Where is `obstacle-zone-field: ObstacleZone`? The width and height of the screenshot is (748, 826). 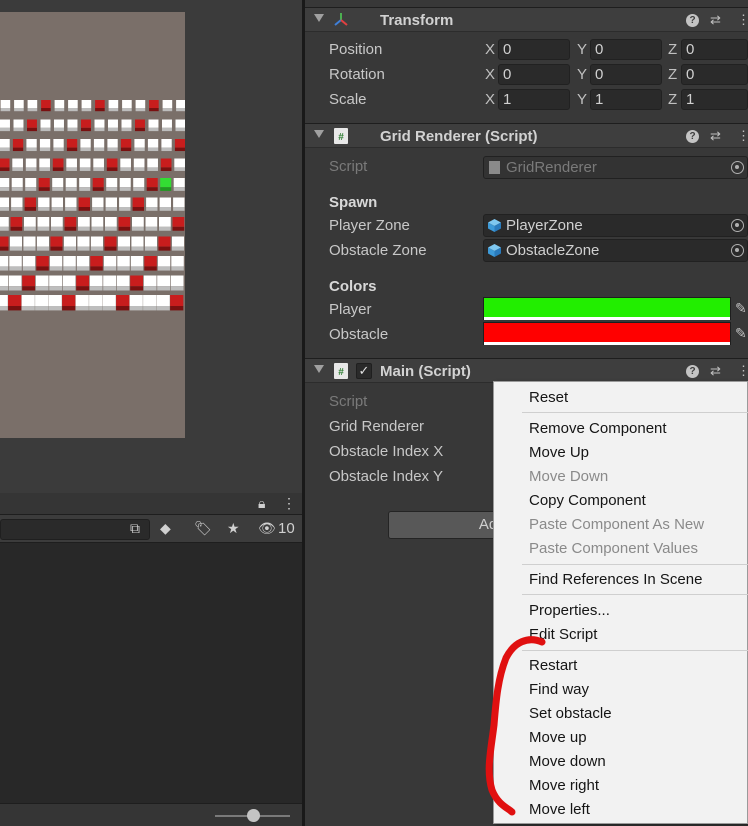
obstacle-zone-field: ObstacleZone is located at coordinates (615, 250).